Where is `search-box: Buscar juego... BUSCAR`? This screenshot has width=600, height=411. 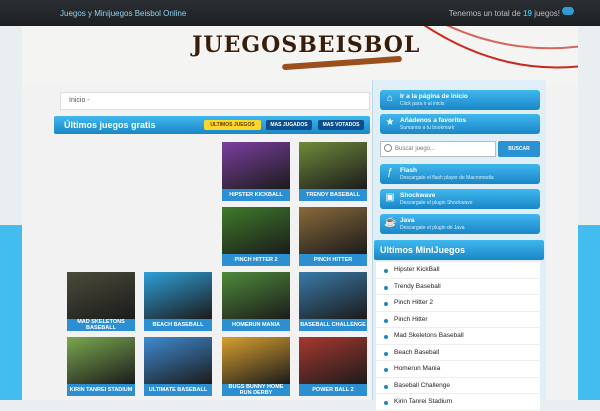
search-box: Buscar juego... BUSCAR is located at coordinates (460, 150).